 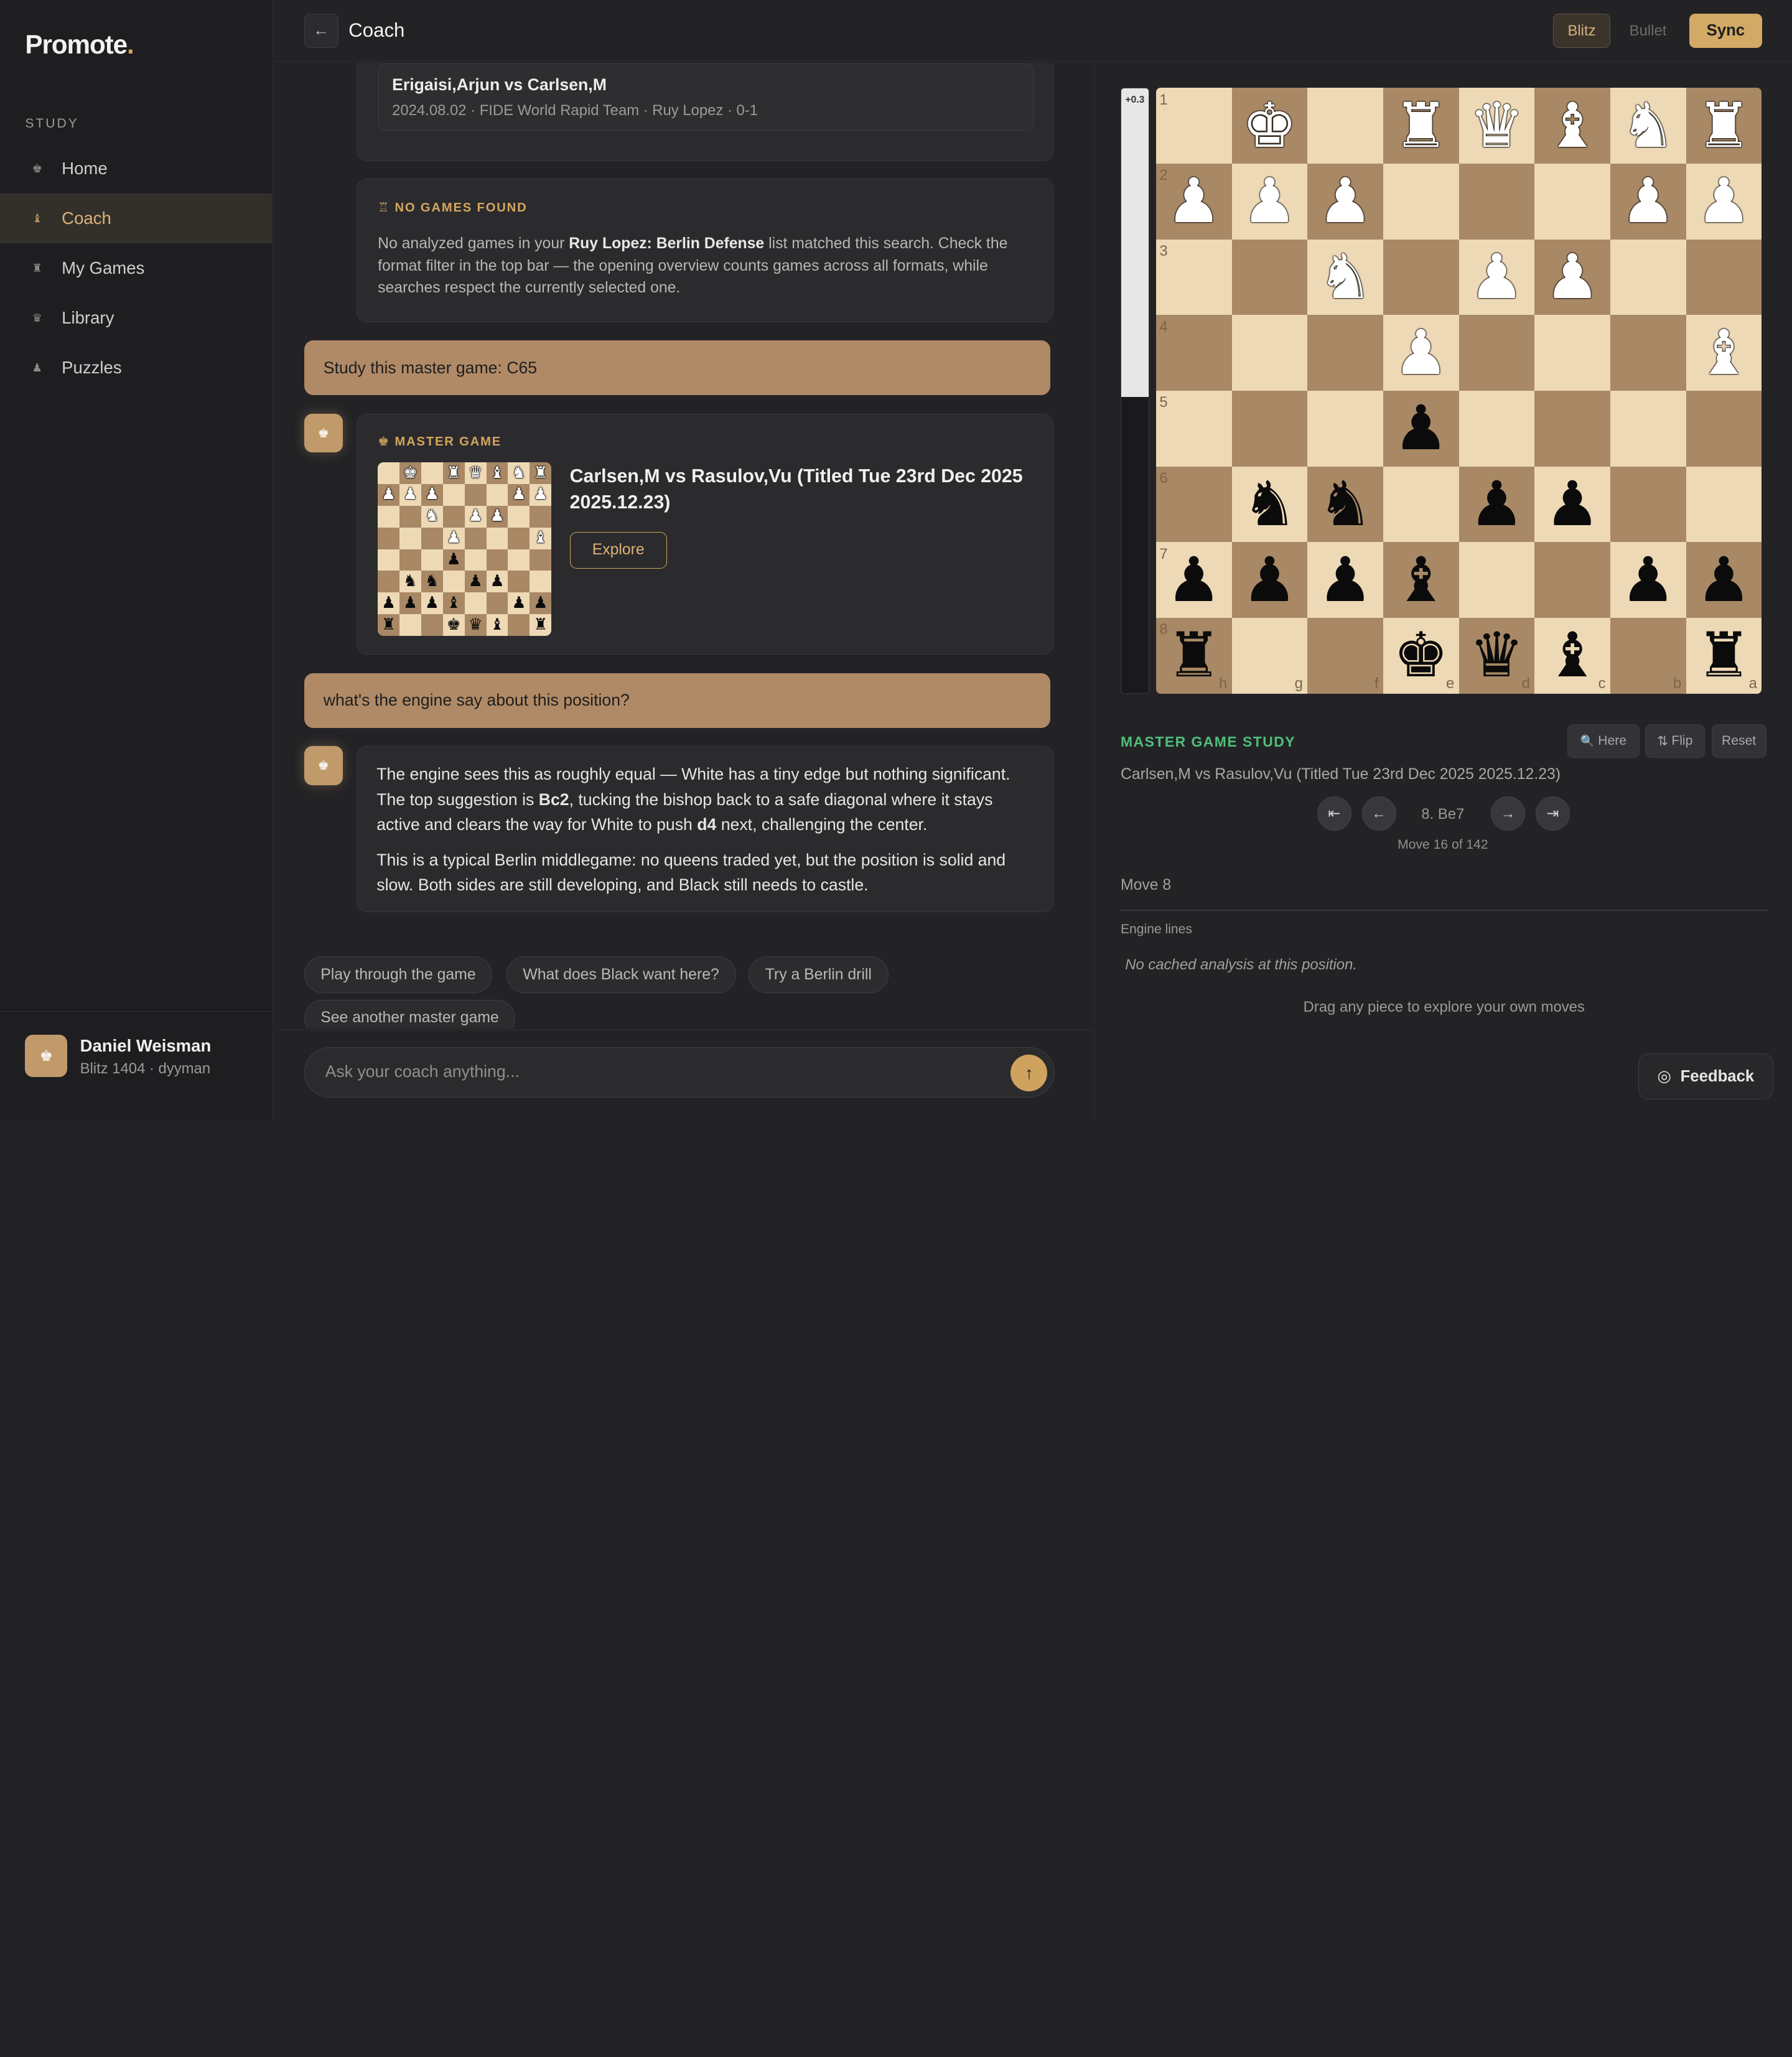 What do you see at coordinates (662, 1072) in the screenshot?
I see `chat-input` at bounding box center [662, 1072].